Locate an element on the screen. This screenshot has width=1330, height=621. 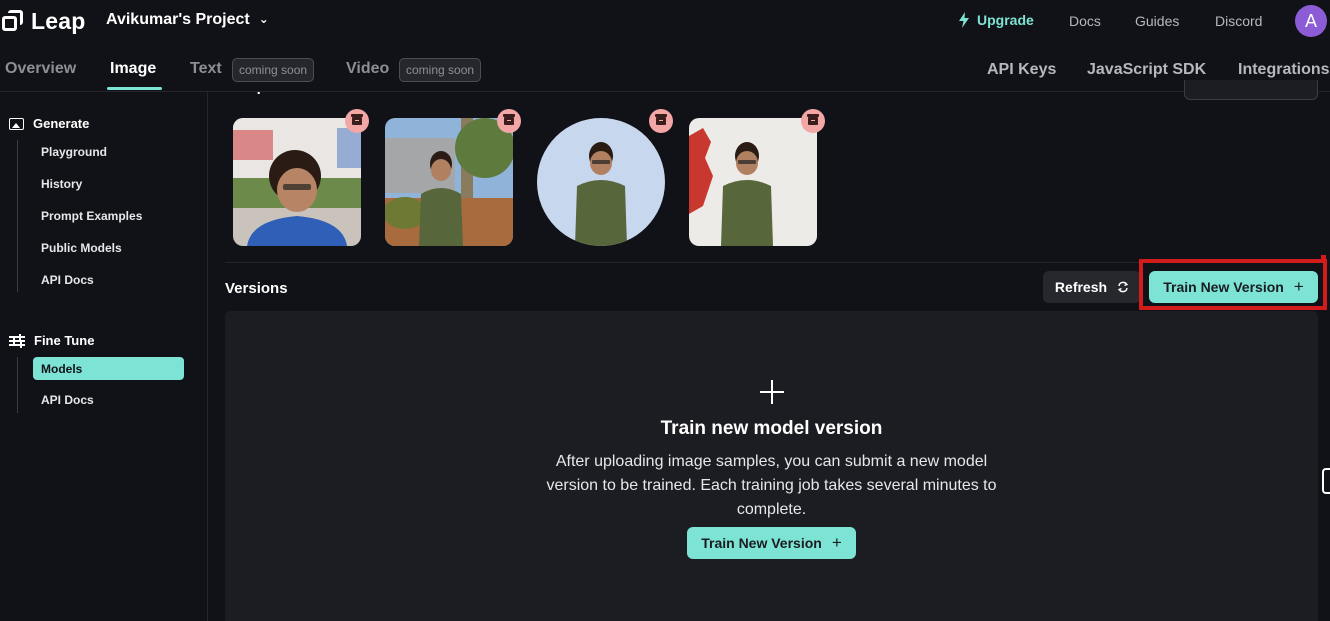
empty-state-train-button: Train New Version + is located at coordinates (771, 543).